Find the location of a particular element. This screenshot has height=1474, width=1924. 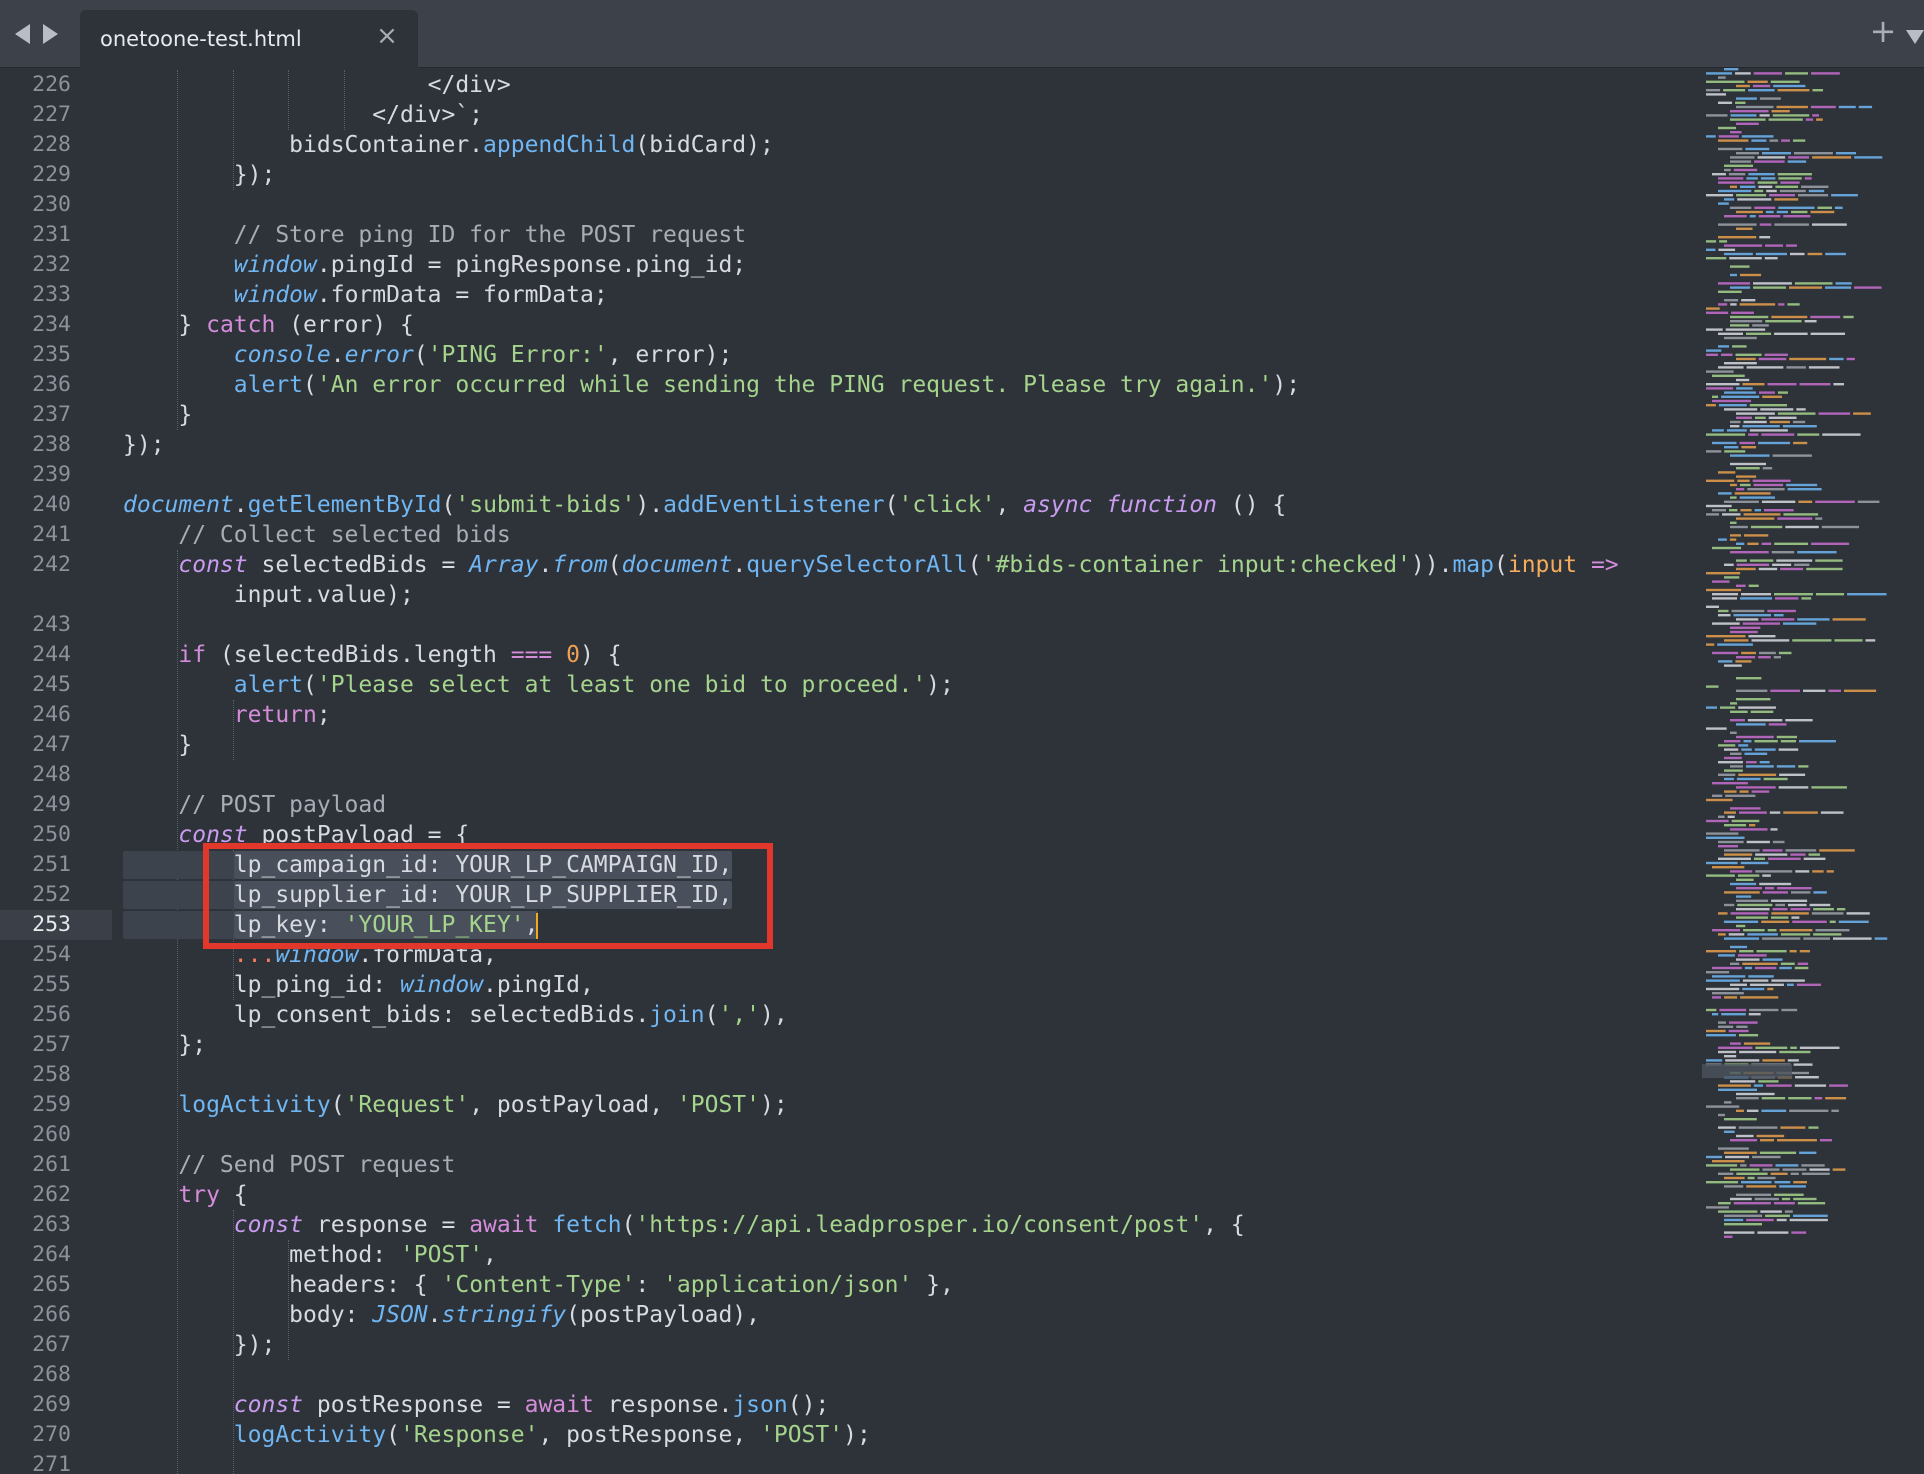

code-token: , is located at coordinates (490, 1255).